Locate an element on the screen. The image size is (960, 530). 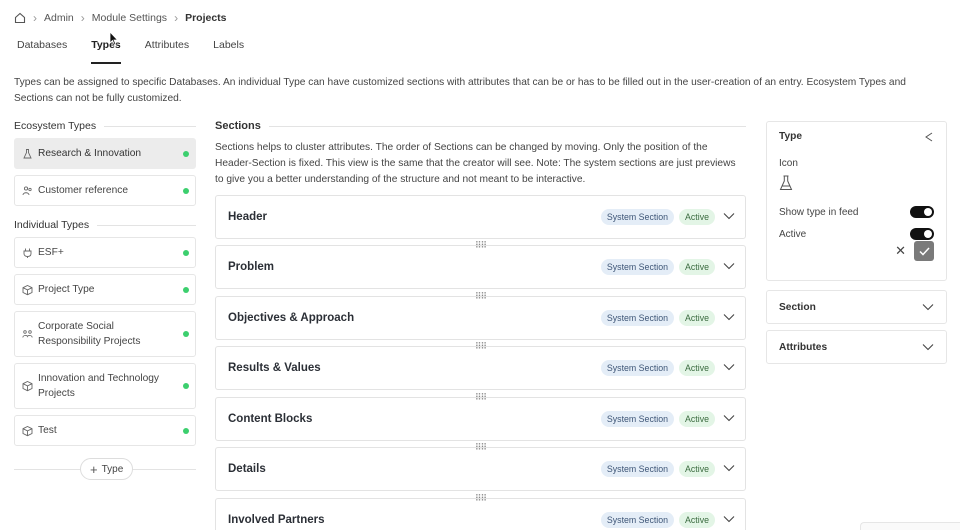
type-settings-card: Type Icon Show type in feed Active ✕ is located at coordinates (856, 201).